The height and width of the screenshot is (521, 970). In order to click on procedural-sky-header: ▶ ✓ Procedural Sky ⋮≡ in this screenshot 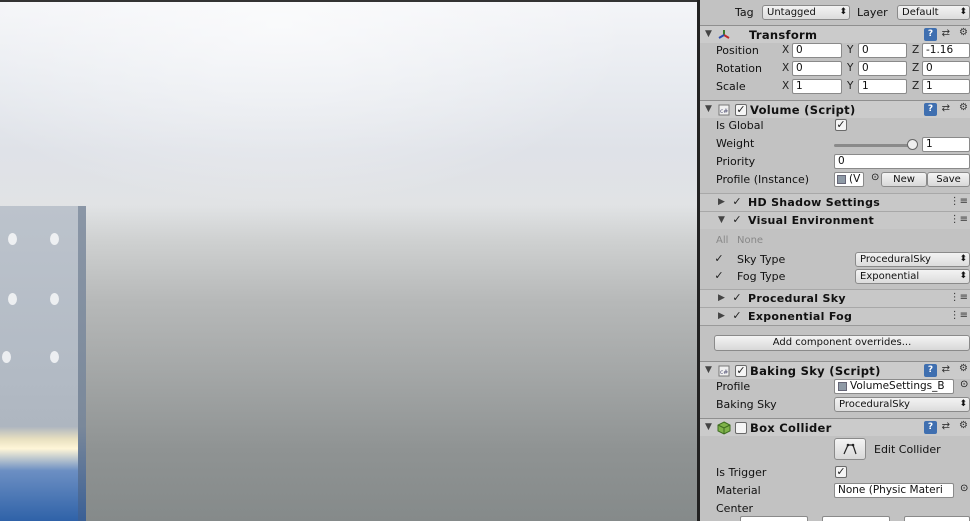, I will do `click(835, 298)`.